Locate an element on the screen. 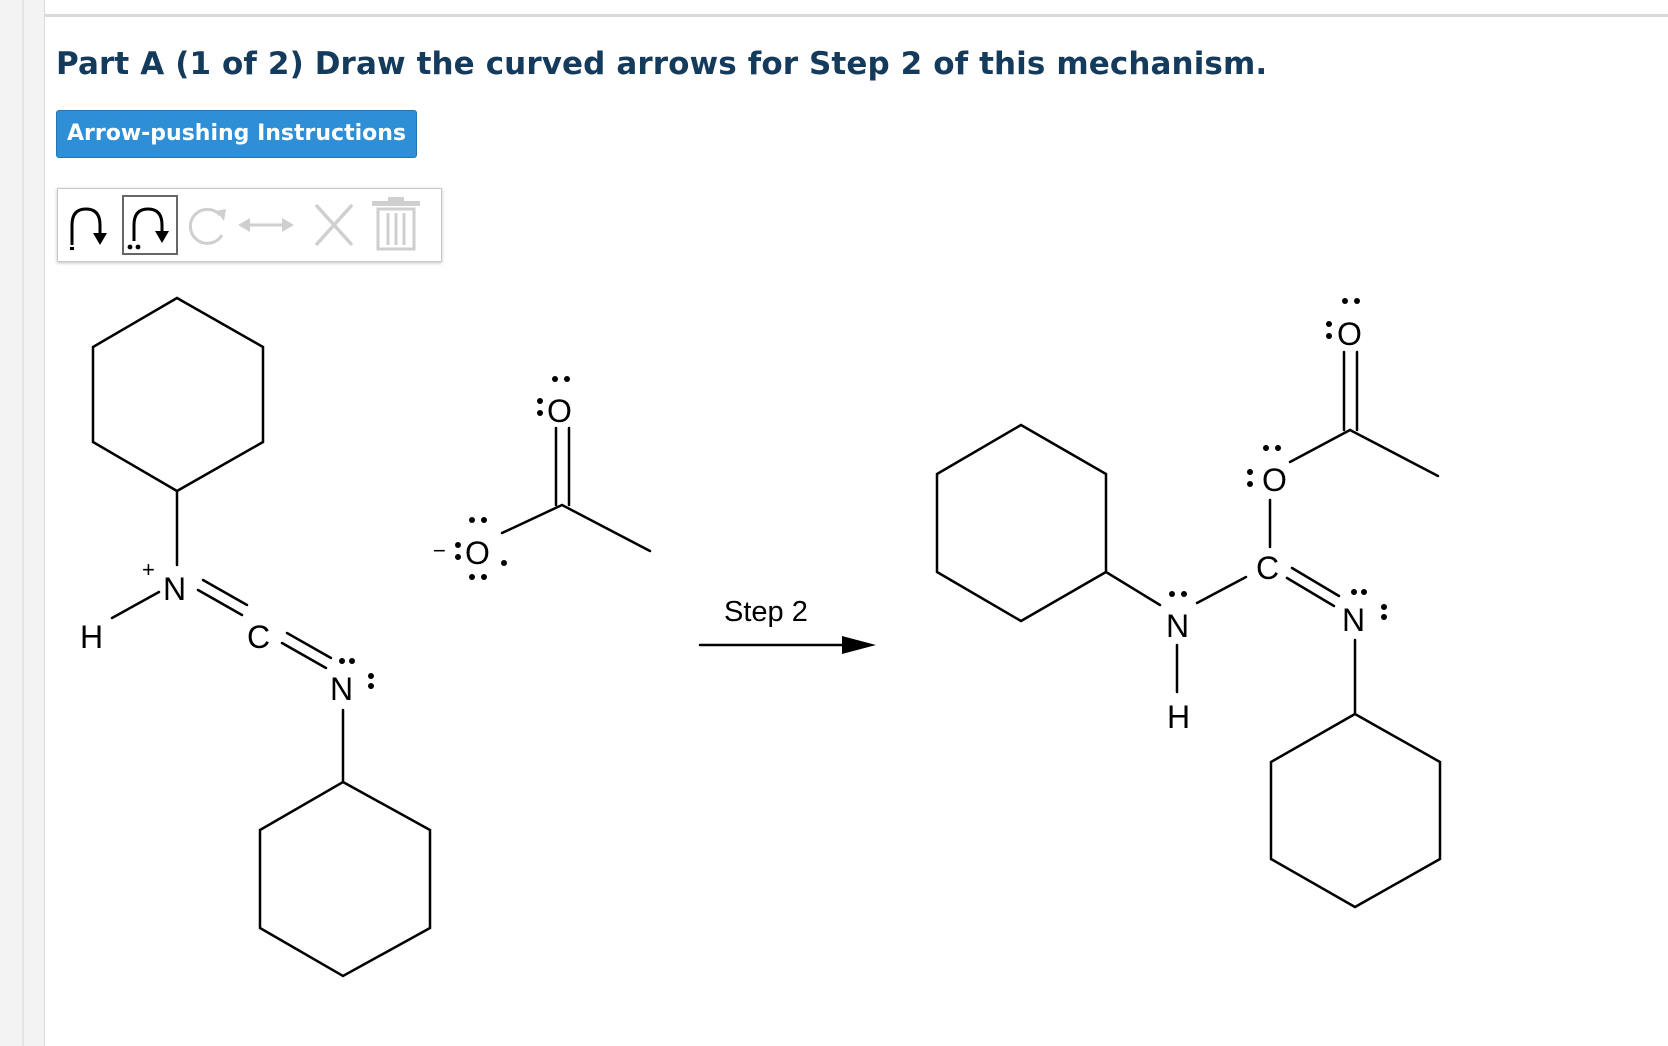 The image size is (1668, 1046). atom-O-ester: O is located at coordinates (1274, 480).